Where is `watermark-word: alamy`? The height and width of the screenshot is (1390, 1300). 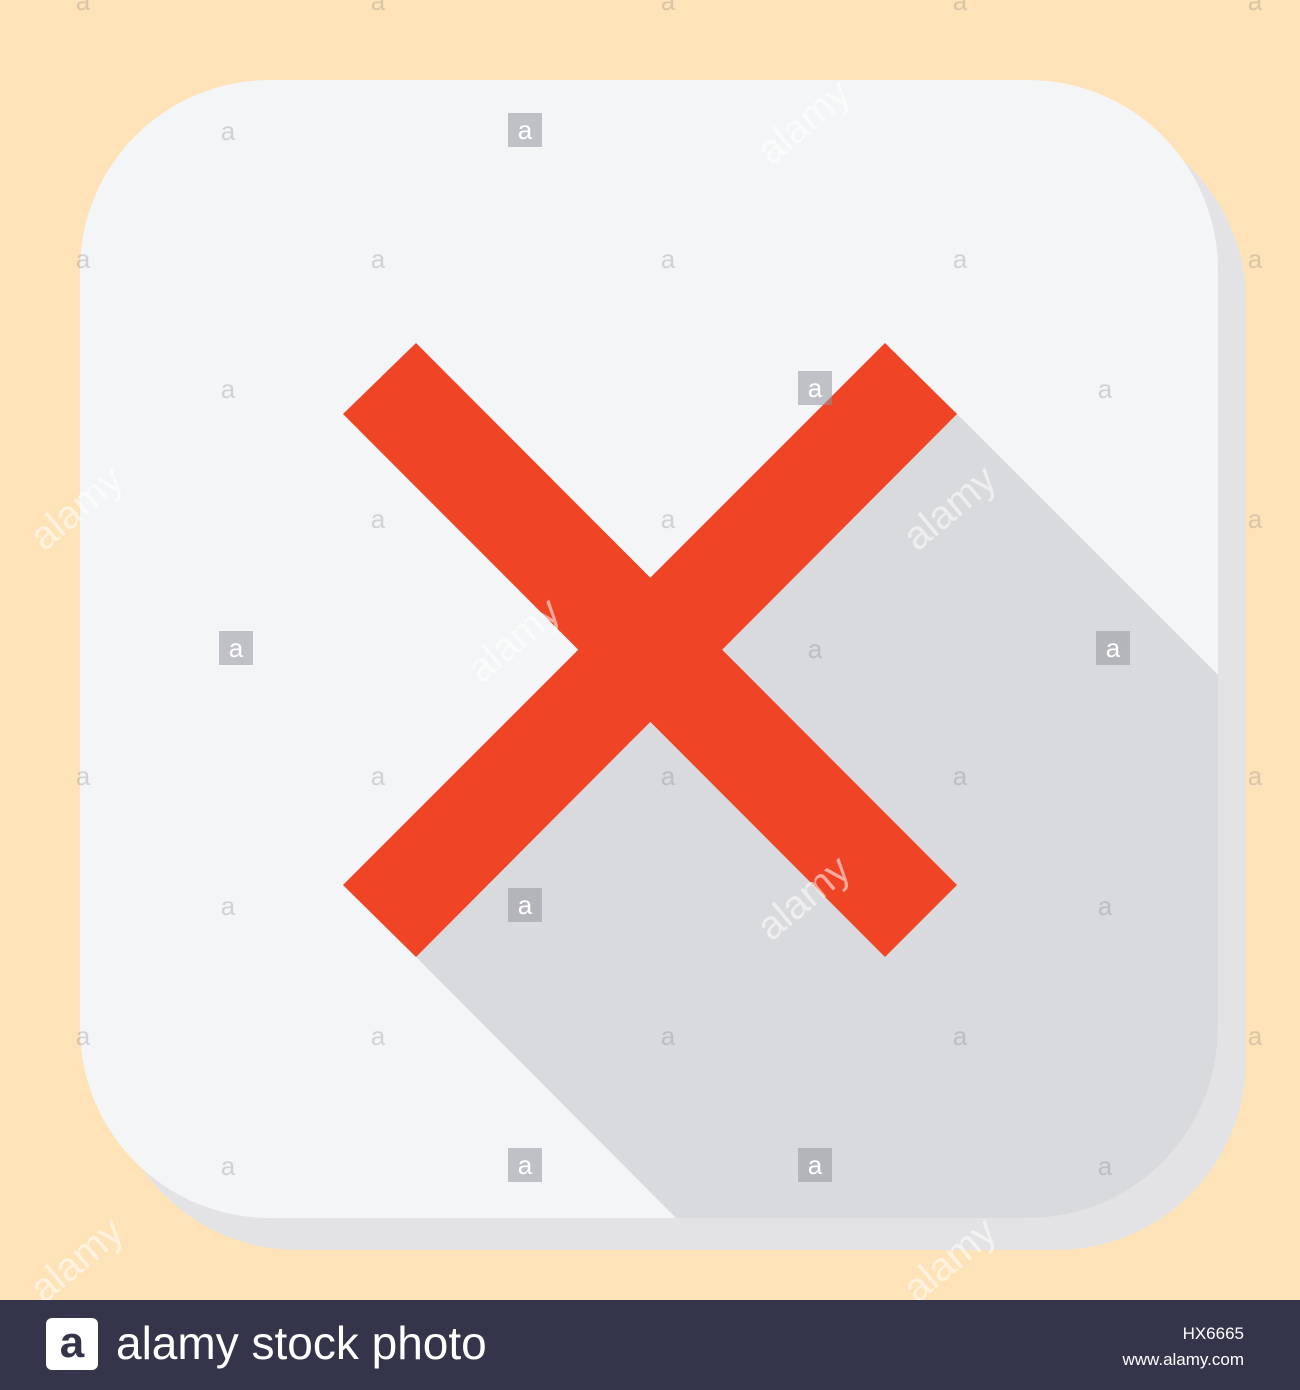
watermark-word: alamy is located at coordinates (77, 1254).